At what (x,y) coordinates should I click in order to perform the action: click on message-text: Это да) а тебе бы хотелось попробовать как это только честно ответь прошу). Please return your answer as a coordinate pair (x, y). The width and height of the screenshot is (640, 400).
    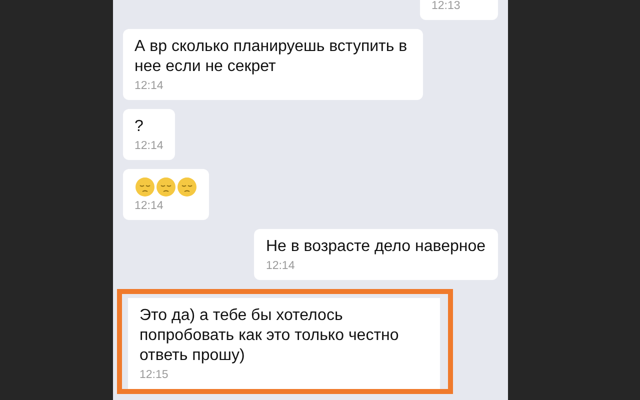
    Looking at the image, I should click on (270, 336).